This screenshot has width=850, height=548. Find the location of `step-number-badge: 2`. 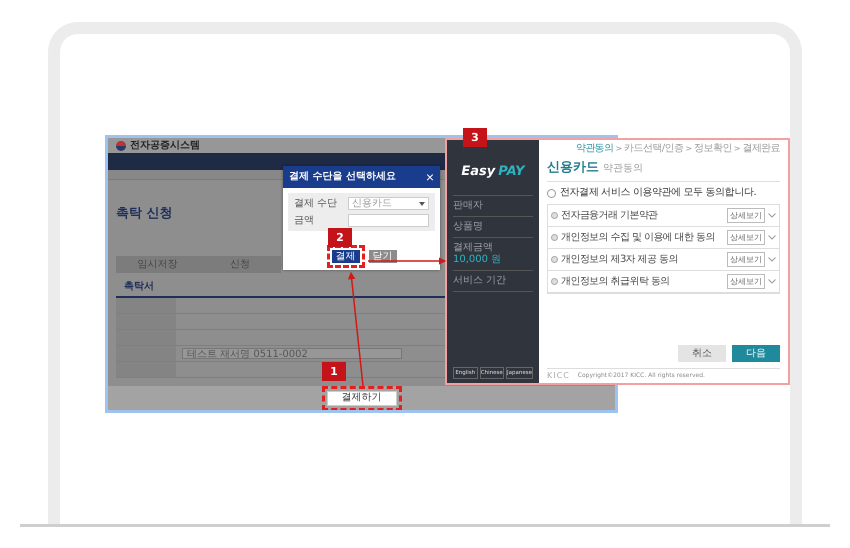

step-number-badge: 2 is located at coordinates (340, 237).